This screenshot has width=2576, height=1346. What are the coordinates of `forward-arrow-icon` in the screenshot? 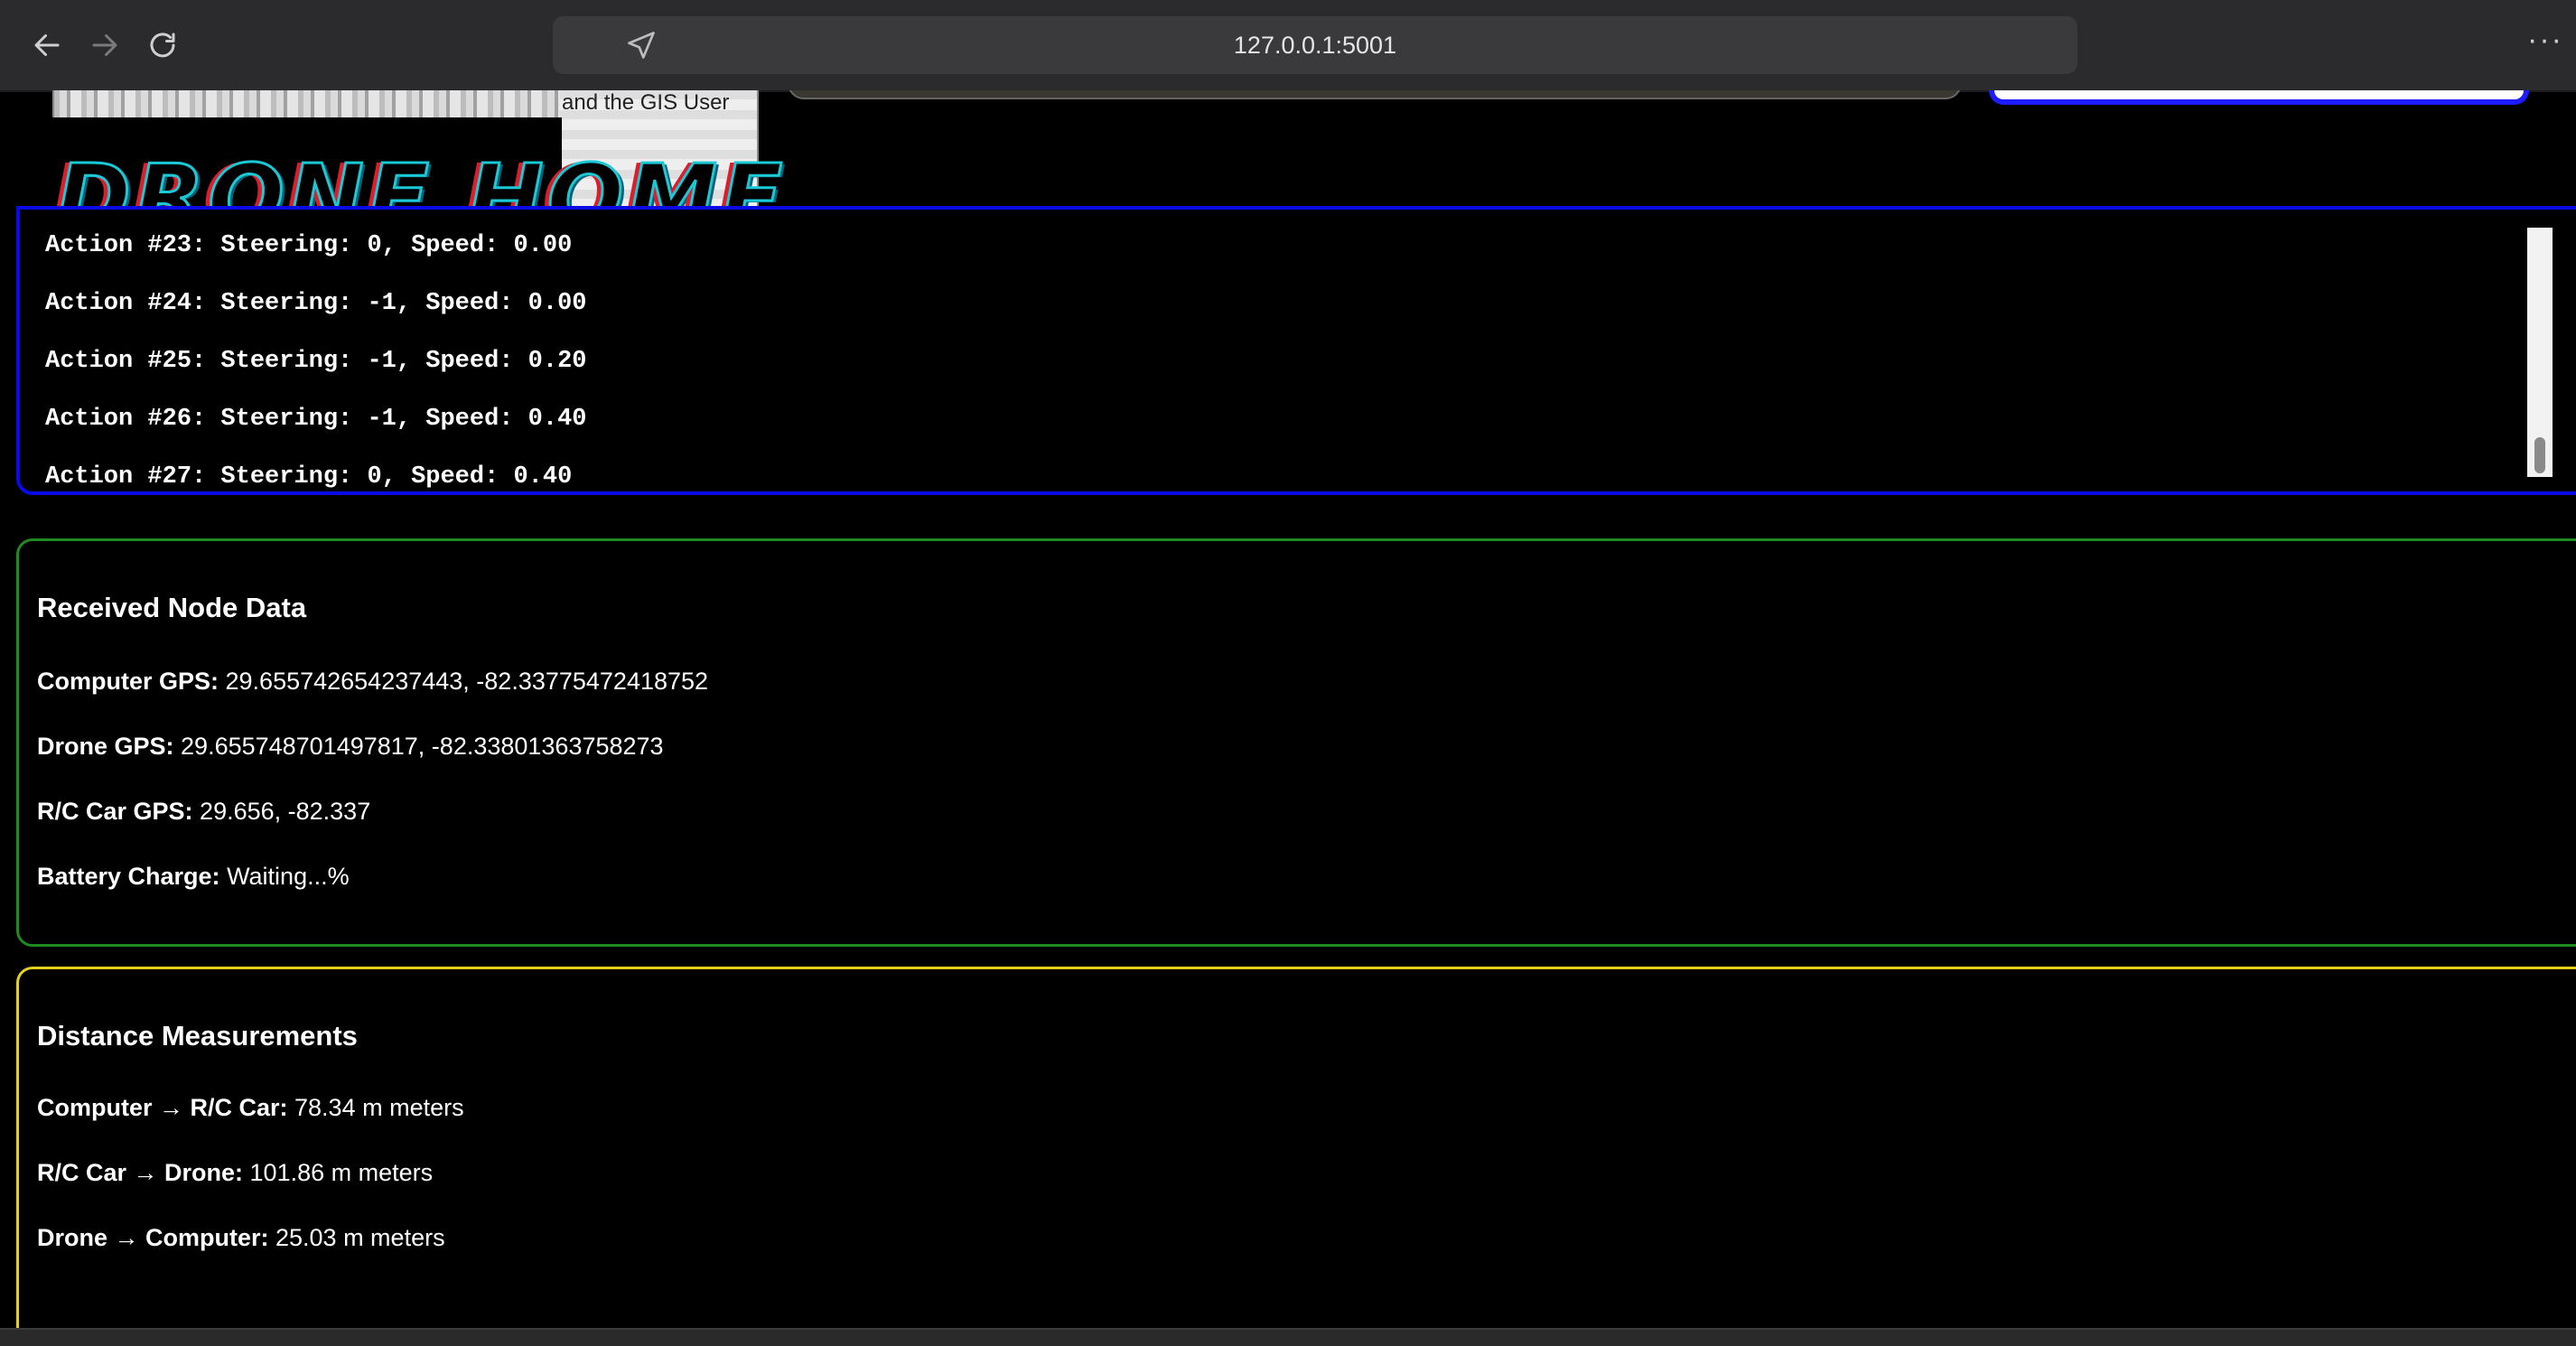 It's located at (105, 45).